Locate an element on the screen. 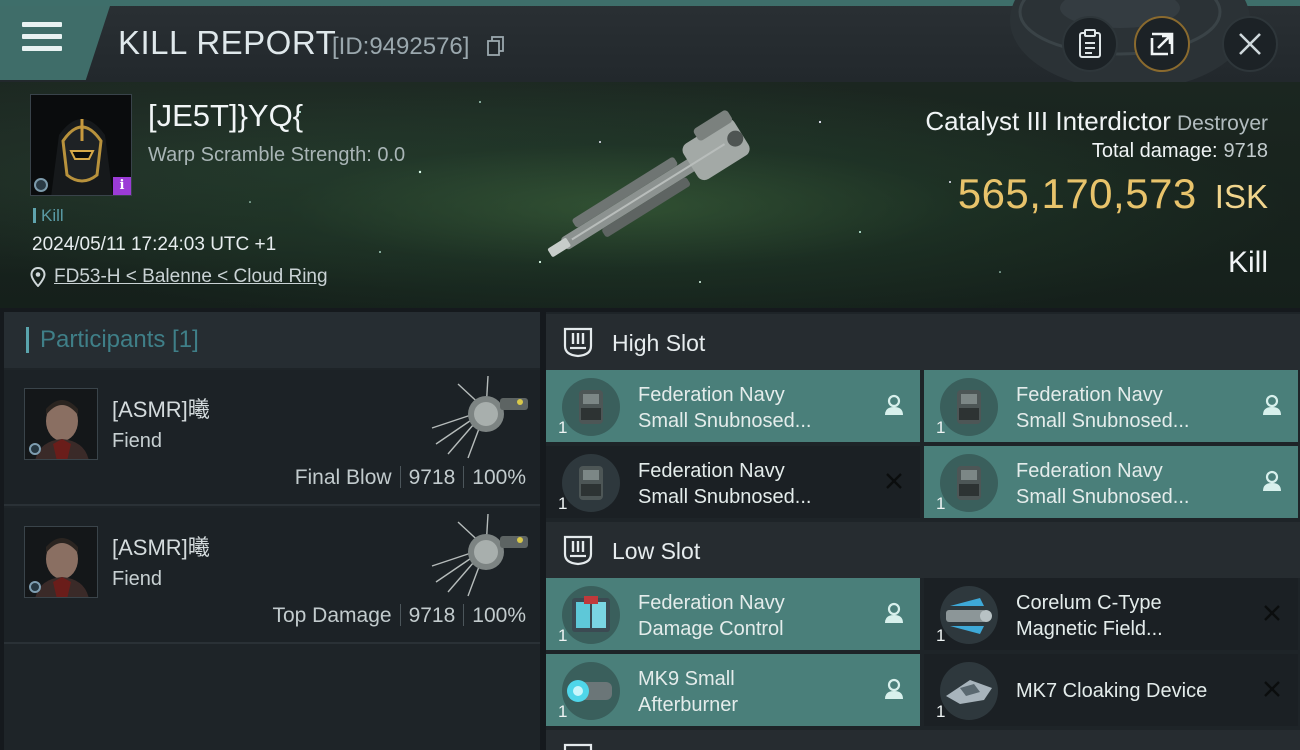 This screenshot has height=750, width=1300. isk-value-line: 565,170,573 ISK is located at coordinates (1113, 194).